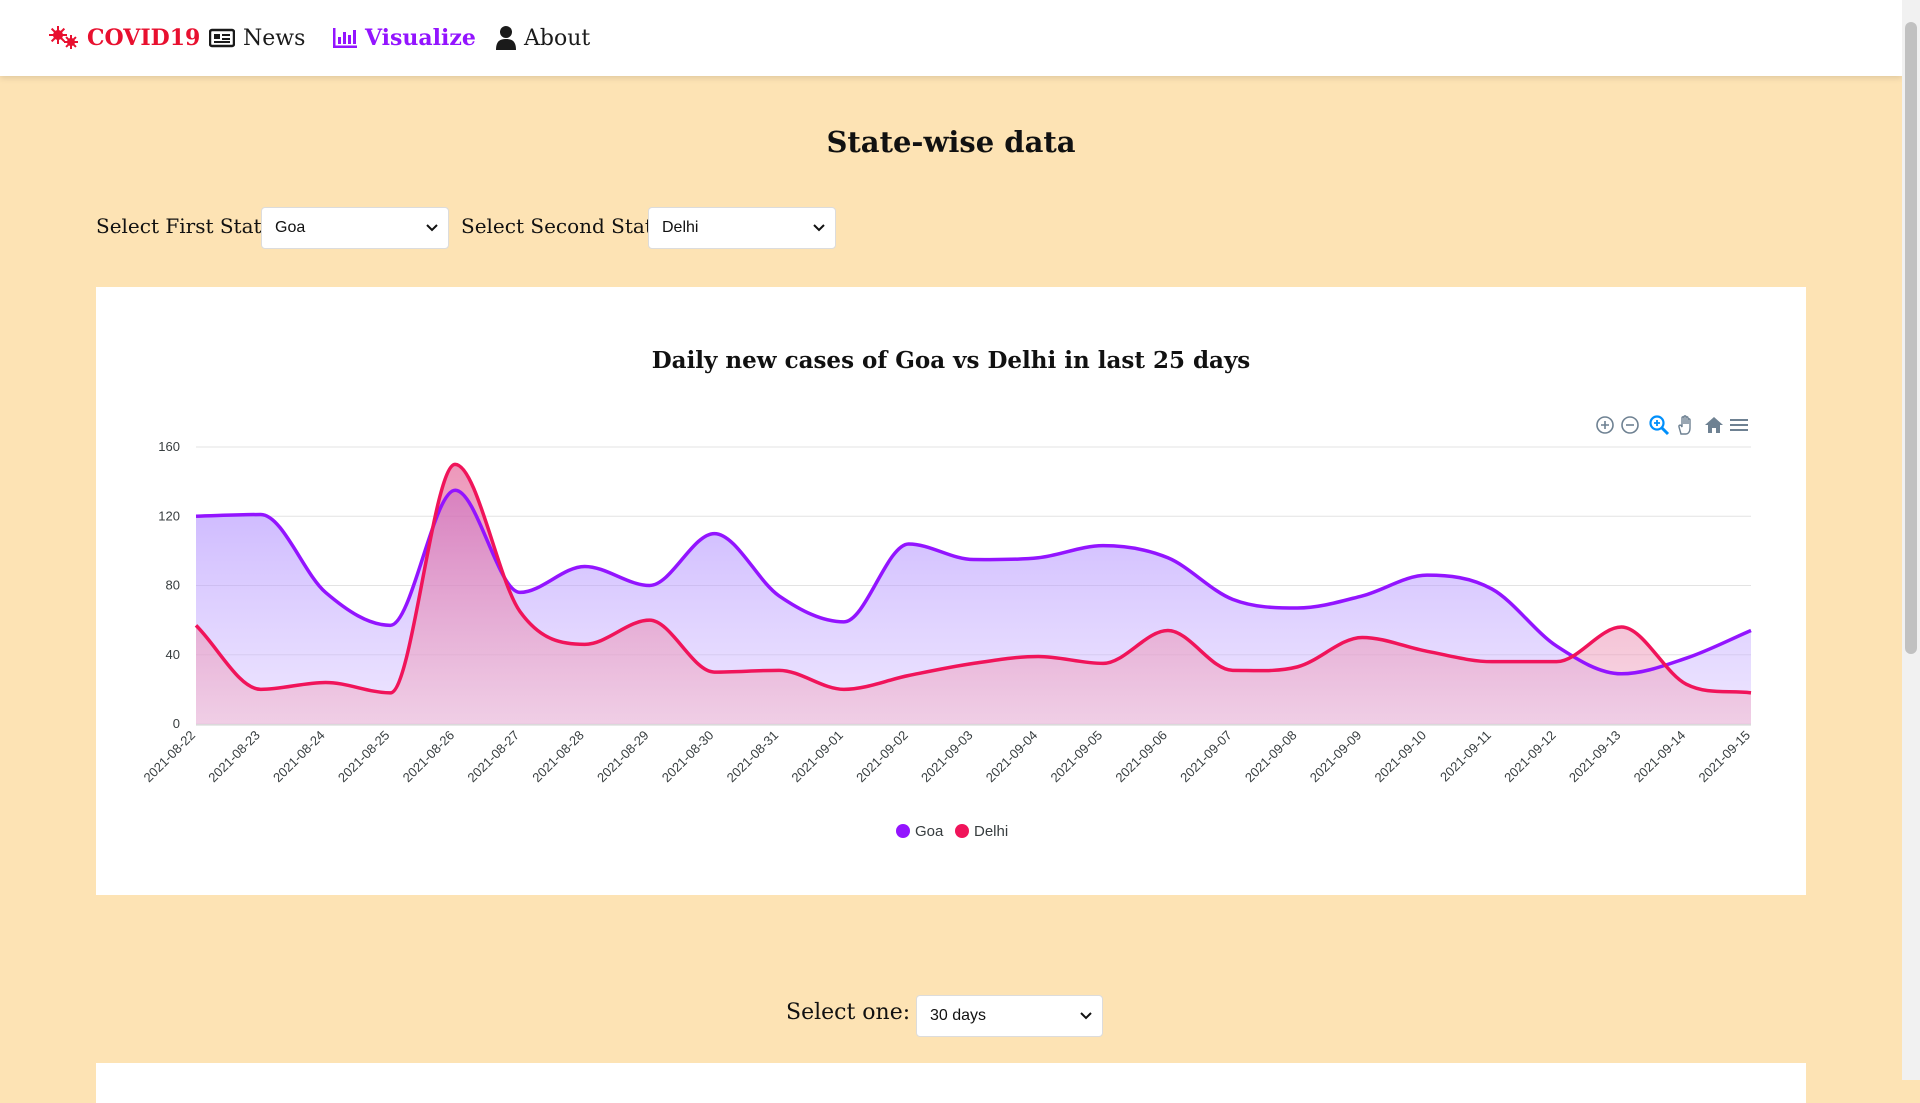 This screenshot has height=1103, width=1920. Describe the element at coordinates (1206, 757) in the screenshot. I see `x-tick-label: 2021-09-07` at that location.